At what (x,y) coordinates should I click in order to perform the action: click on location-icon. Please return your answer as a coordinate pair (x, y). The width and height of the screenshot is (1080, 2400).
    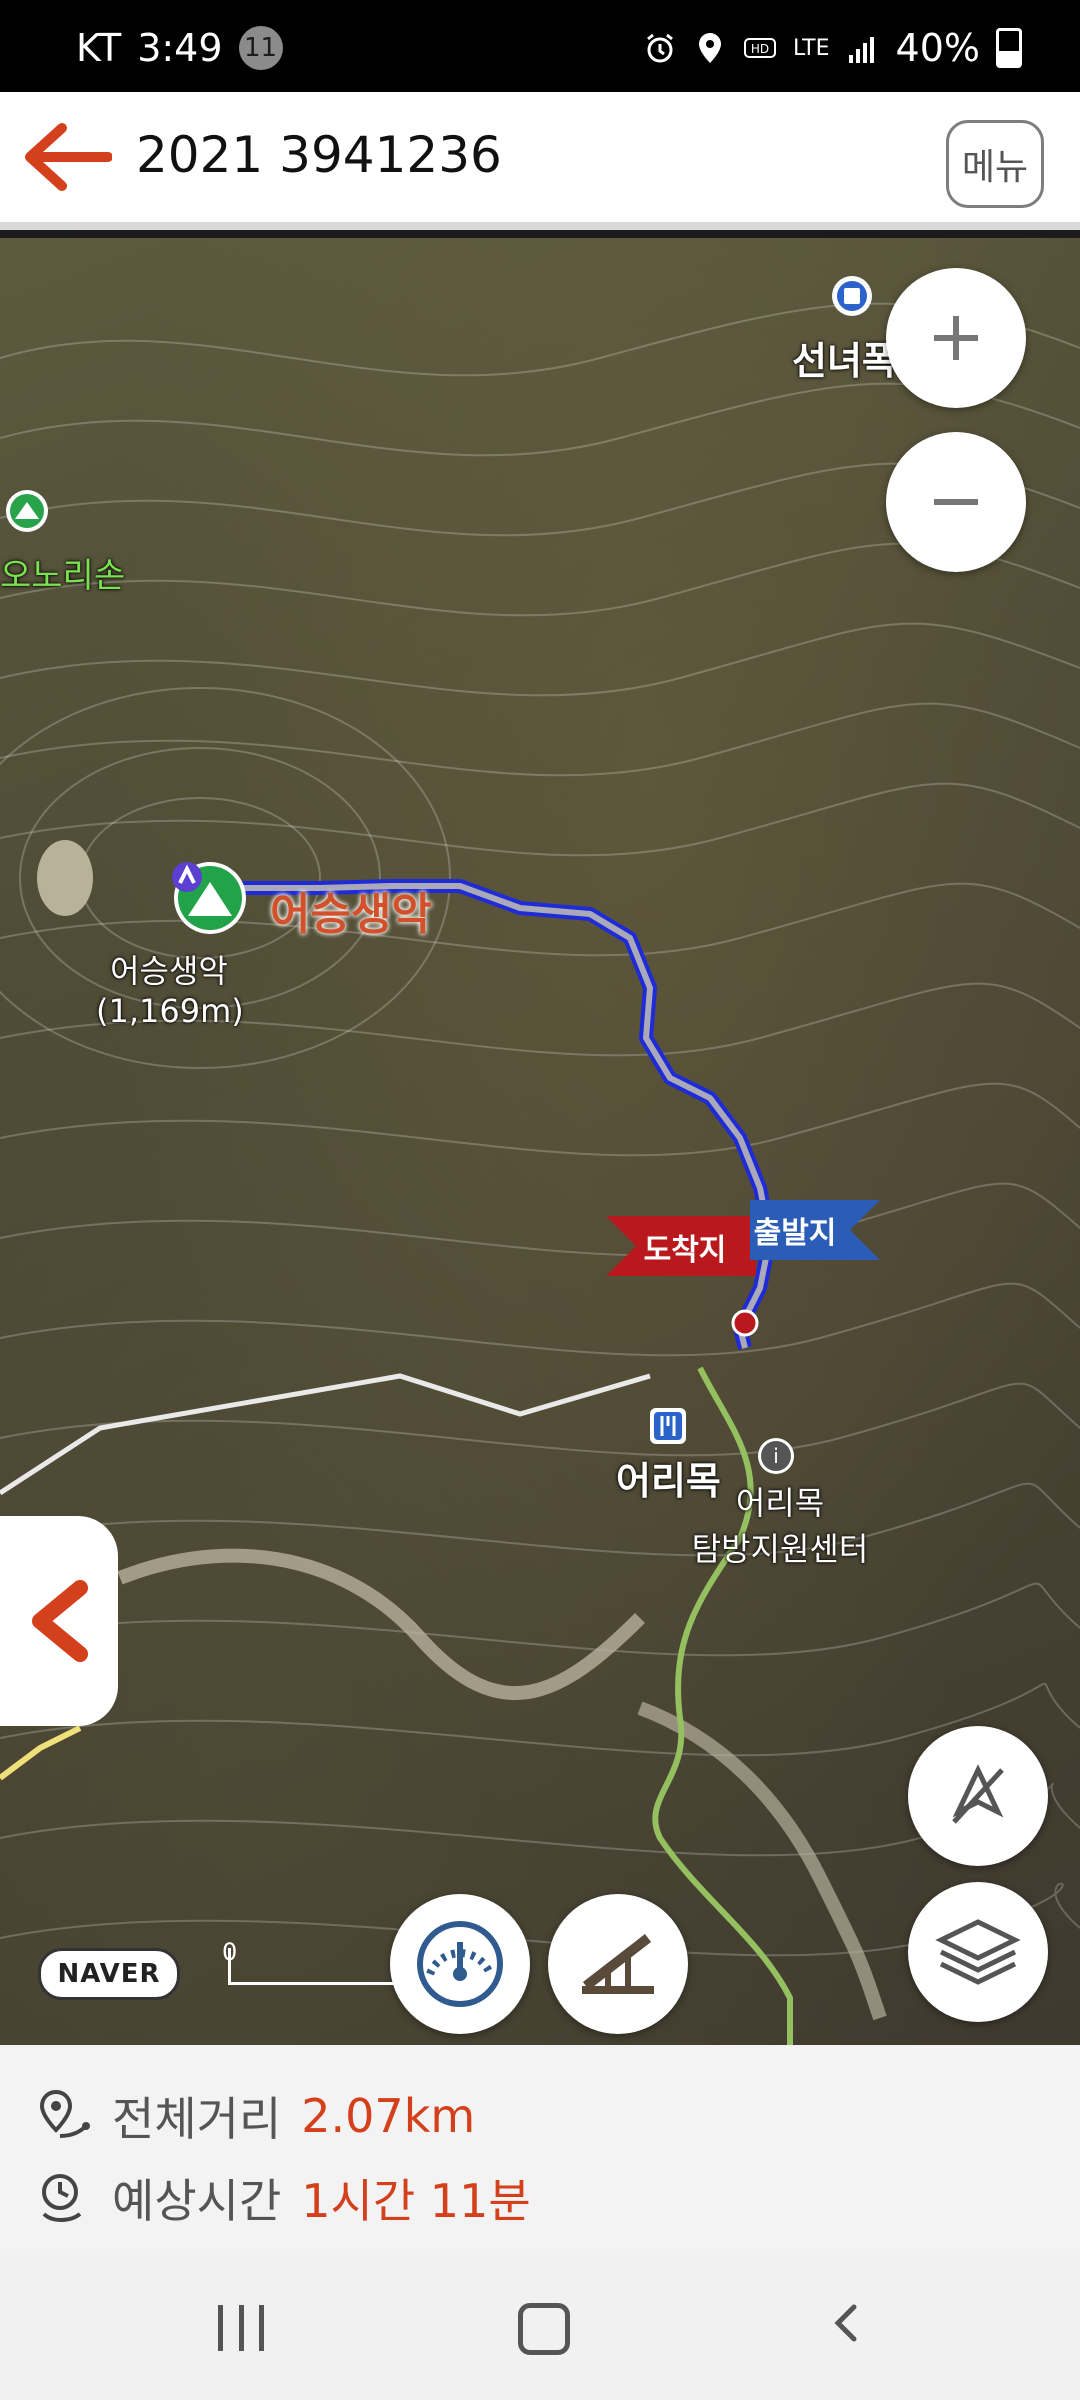
    Looking at the image, I should click on (709, 48).